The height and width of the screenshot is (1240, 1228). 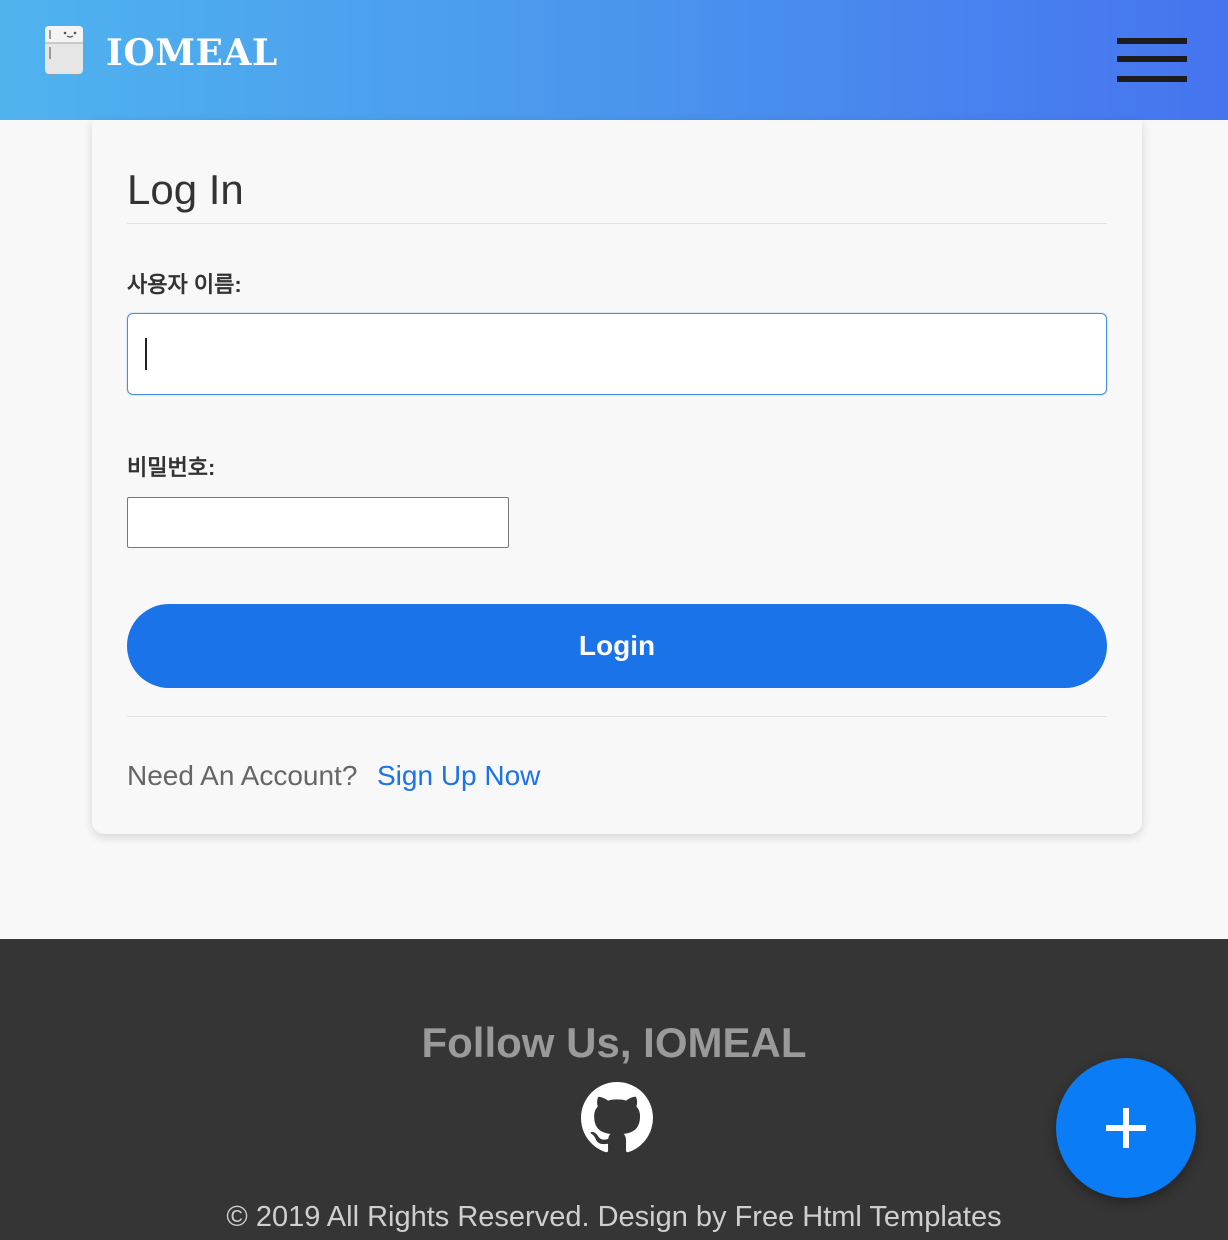 What do you see at coordinates (617, 716) in the screenshot?
I see `form-divider` at bounding box center [617, 716].